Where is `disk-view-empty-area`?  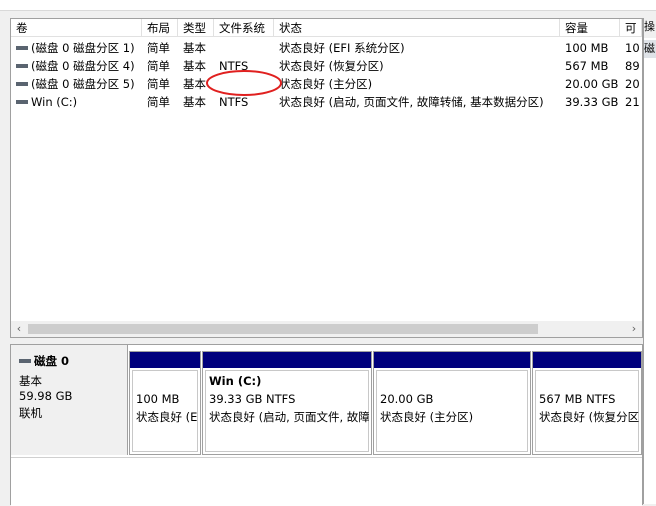 disk-view-empty-area is located at coordinates (326, 481).